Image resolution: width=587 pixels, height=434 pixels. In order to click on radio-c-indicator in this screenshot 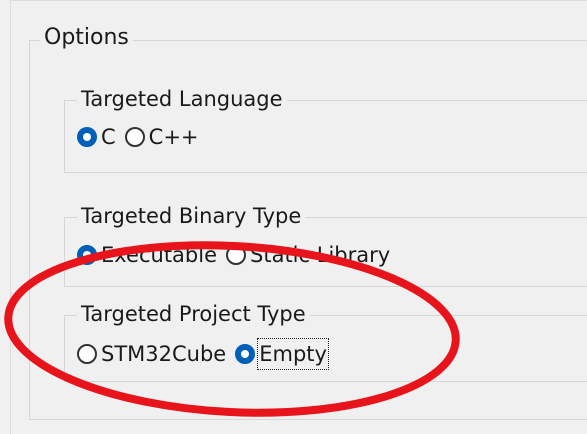, I will do `click(87, 137)`.